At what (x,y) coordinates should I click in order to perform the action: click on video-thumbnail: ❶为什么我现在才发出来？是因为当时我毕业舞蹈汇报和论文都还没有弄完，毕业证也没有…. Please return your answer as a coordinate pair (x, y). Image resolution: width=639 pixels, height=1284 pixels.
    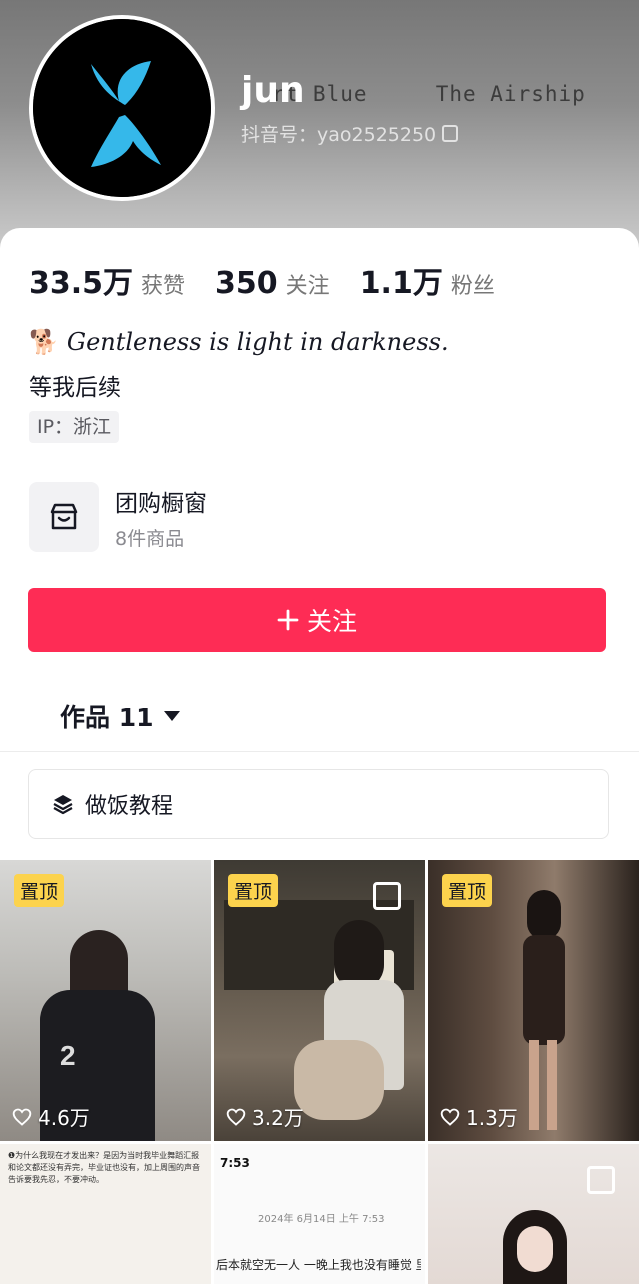
    Looking at the image, I should click on (105, 1214).